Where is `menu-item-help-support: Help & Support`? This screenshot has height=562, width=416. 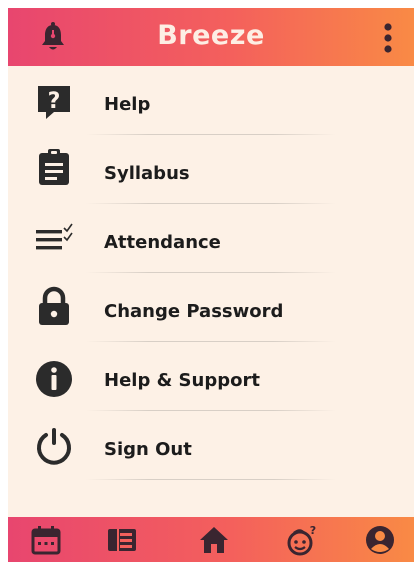
menu-item-help-support: Help & Support is located at coordinates (211, 376).